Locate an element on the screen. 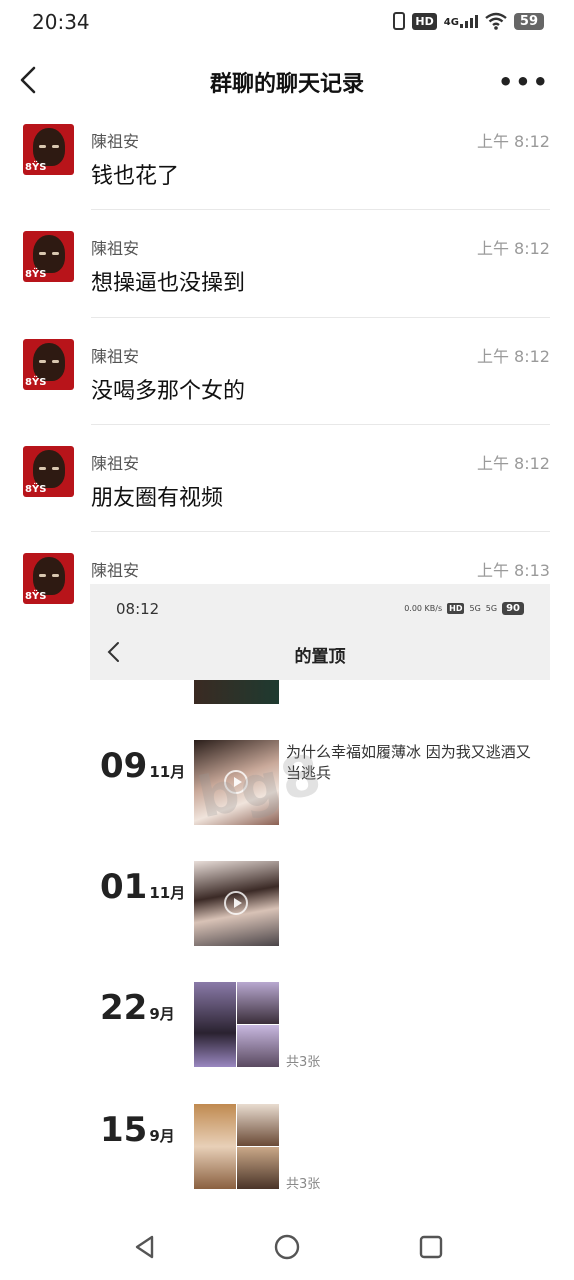  speed-label: 0.00 KB/s is located at coordinates (423, 608).